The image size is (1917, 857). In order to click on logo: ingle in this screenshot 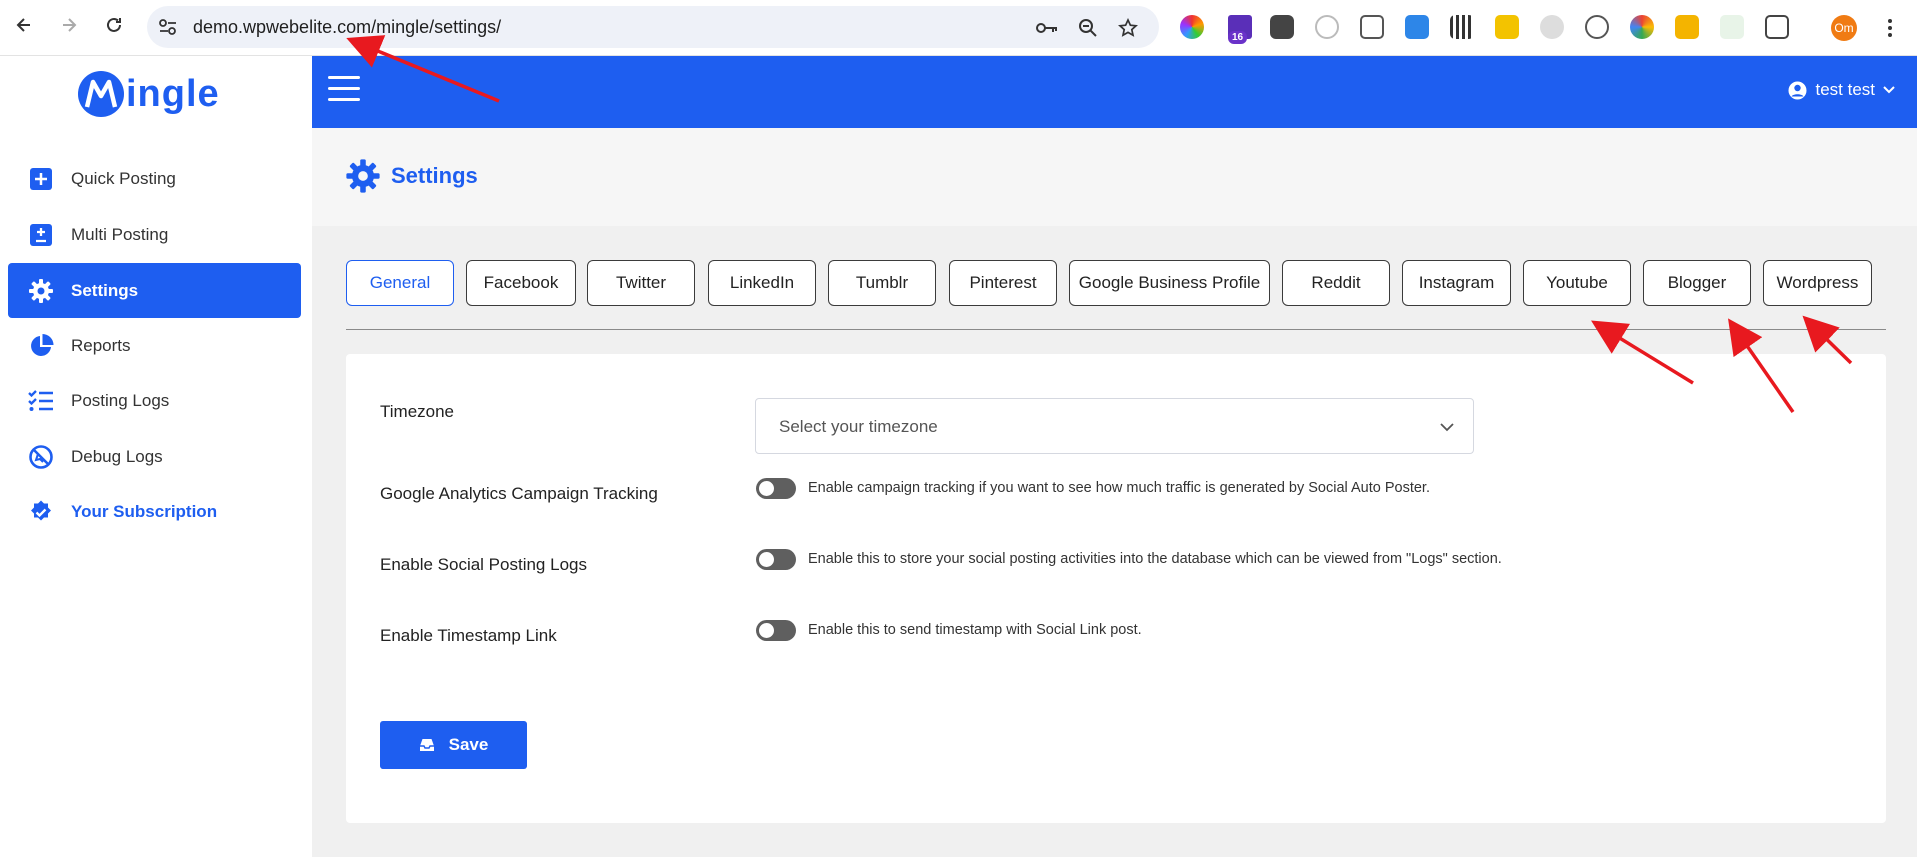, I will do `click(149, 94)`.